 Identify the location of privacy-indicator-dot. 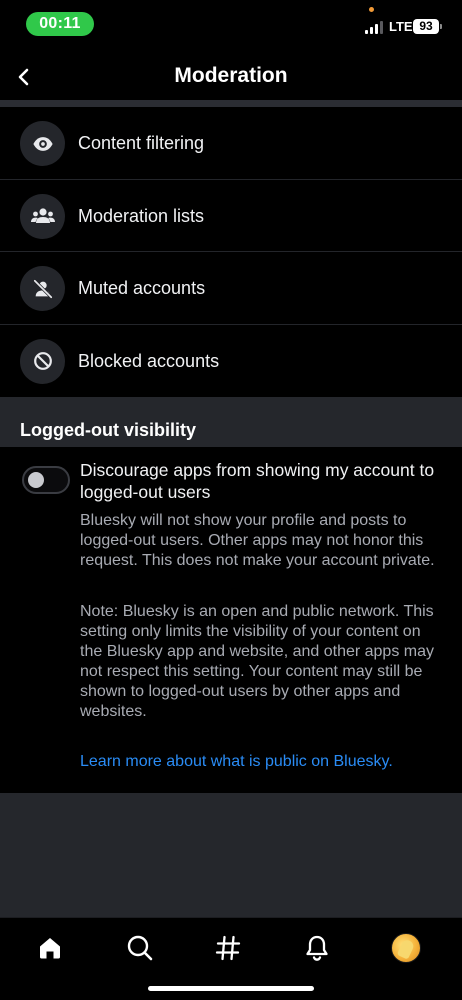
(371, 9).